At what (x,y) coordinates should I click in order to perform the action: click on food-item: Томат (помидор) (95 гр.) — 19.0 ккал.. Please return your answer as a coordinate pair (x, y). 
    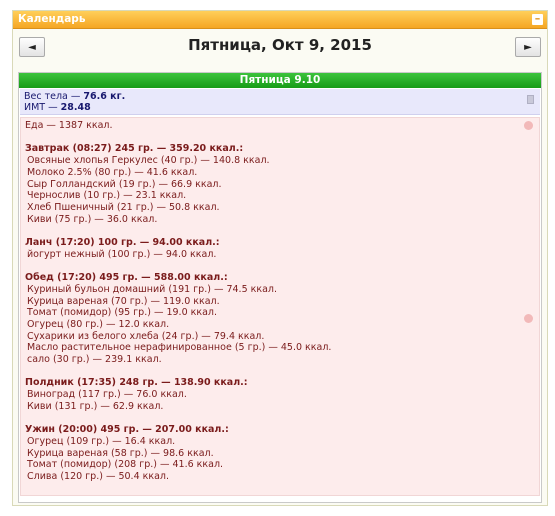
    Looking at the image, I should click on (122, 313).